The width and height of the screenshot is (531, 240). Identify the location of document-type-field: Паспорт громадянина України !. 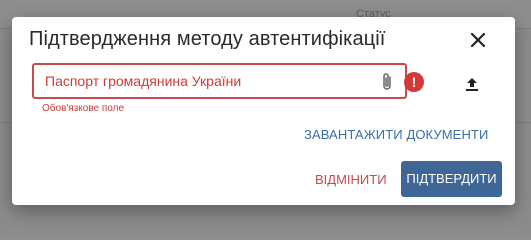
(228, 81).